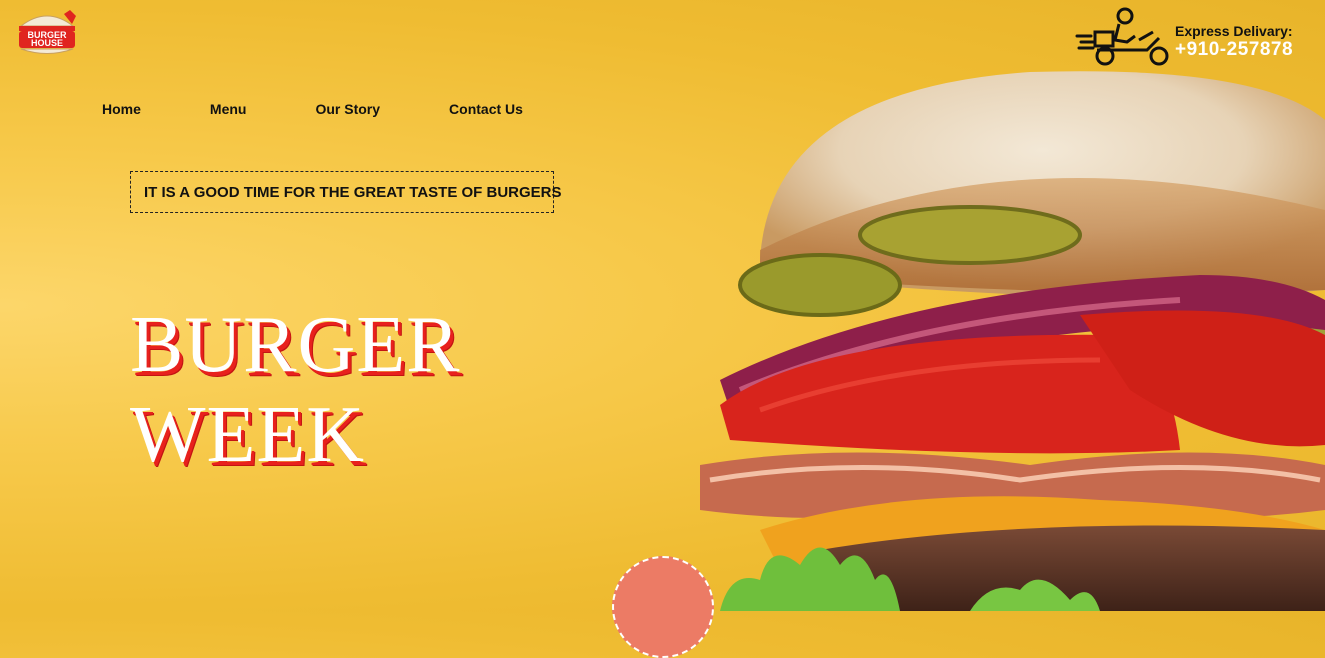  Describe the element at coordinates (1234, 31) in the screenshot. I see `delivery-label: Express Delivary:` at that location.